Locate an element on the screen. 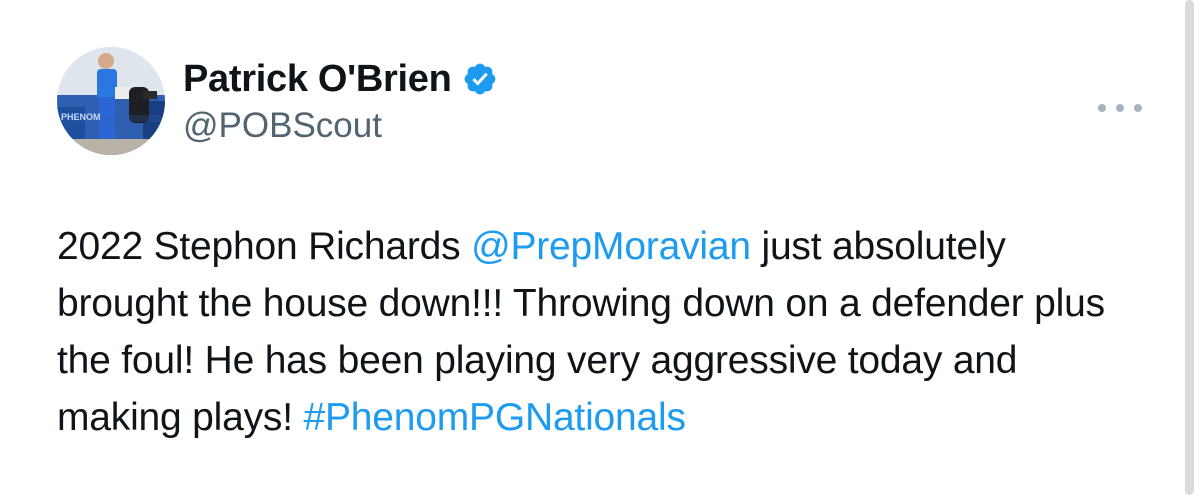  scrollbar is located at coordinates (1189, 247).